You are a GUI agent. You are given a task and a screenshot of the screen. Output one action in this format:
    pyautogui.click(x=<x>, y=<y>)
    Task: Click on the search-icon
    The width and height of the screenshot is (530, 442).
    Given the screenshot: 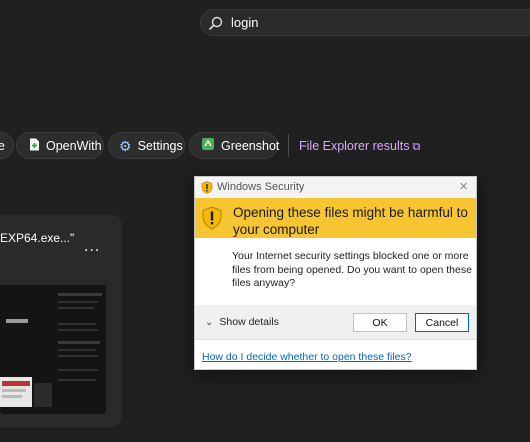 What is the action you would take?
    pyautogui.click(x=216, y=23)
    